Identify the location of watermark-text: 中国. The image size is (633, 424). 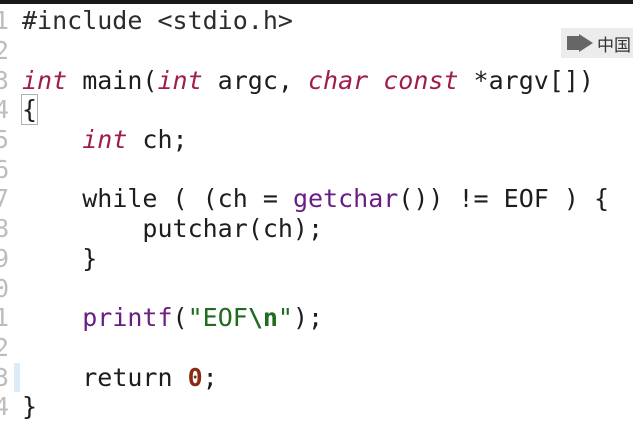
(614, 45).